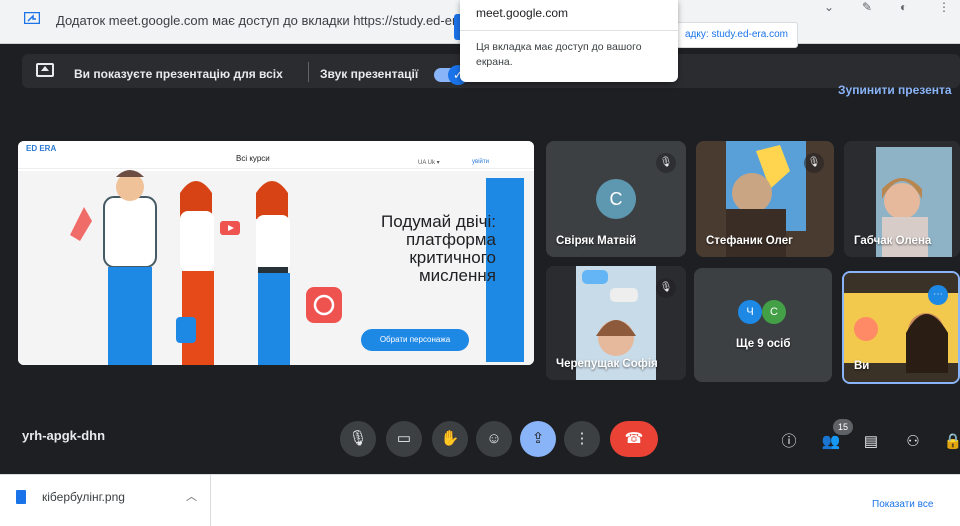 This screenshot has width=960, height=526. I want to click on slide-lang: UA Uk ▾, so click(429, 163).